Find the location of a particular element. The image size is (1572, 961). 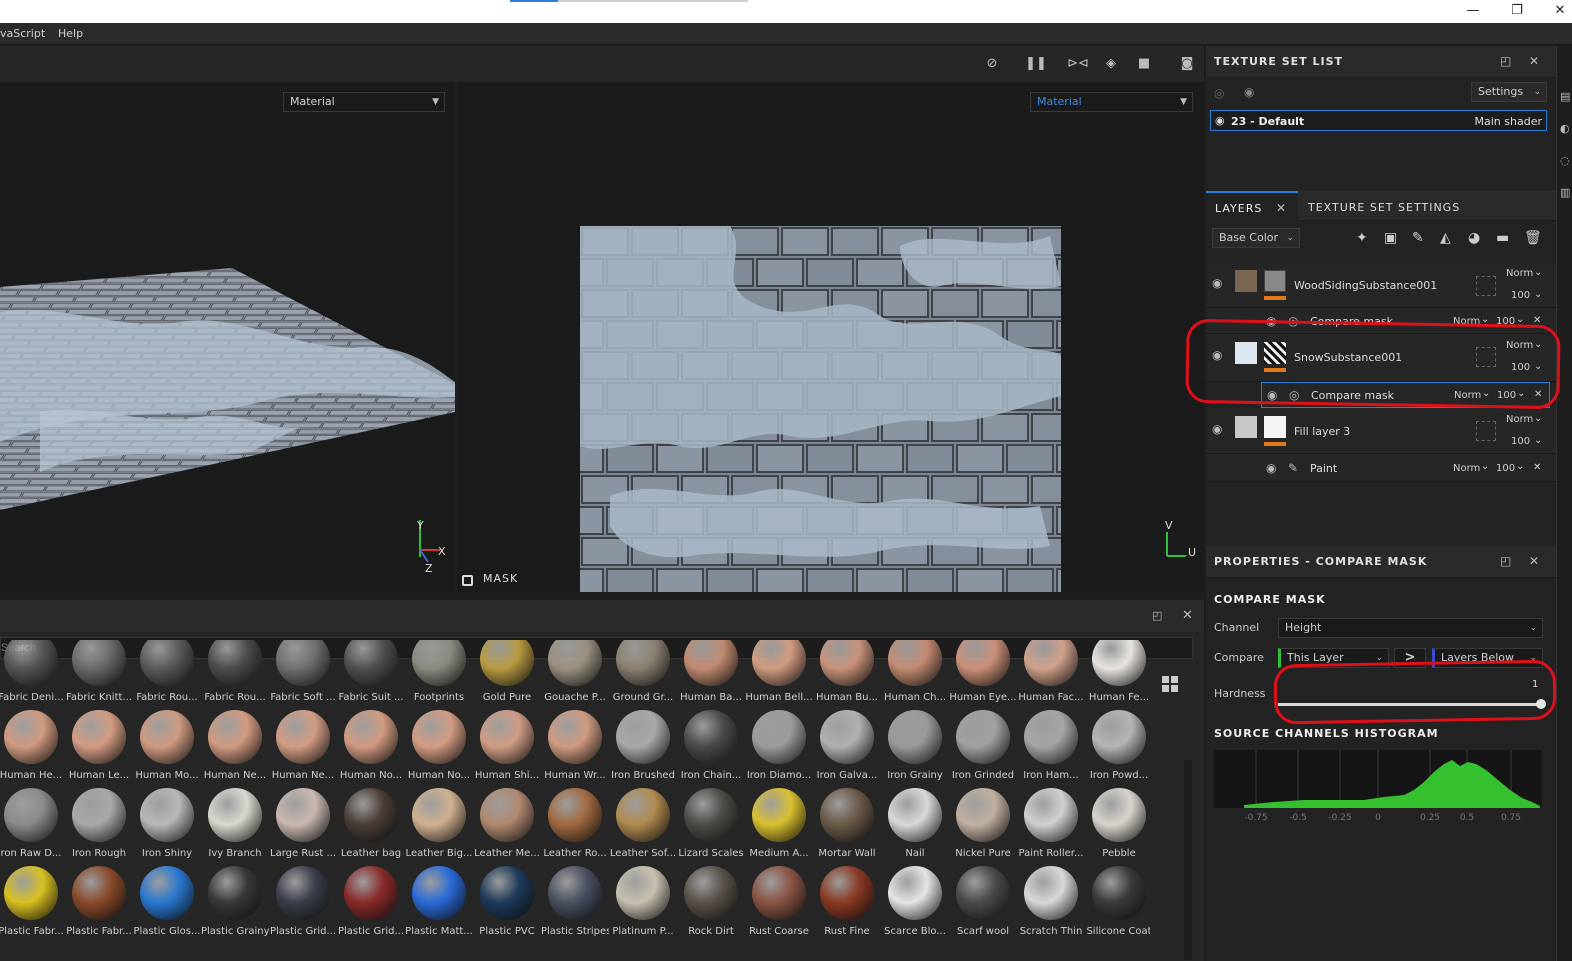

side-tool-icon: ◌ is located at coordinates (1565, 160).